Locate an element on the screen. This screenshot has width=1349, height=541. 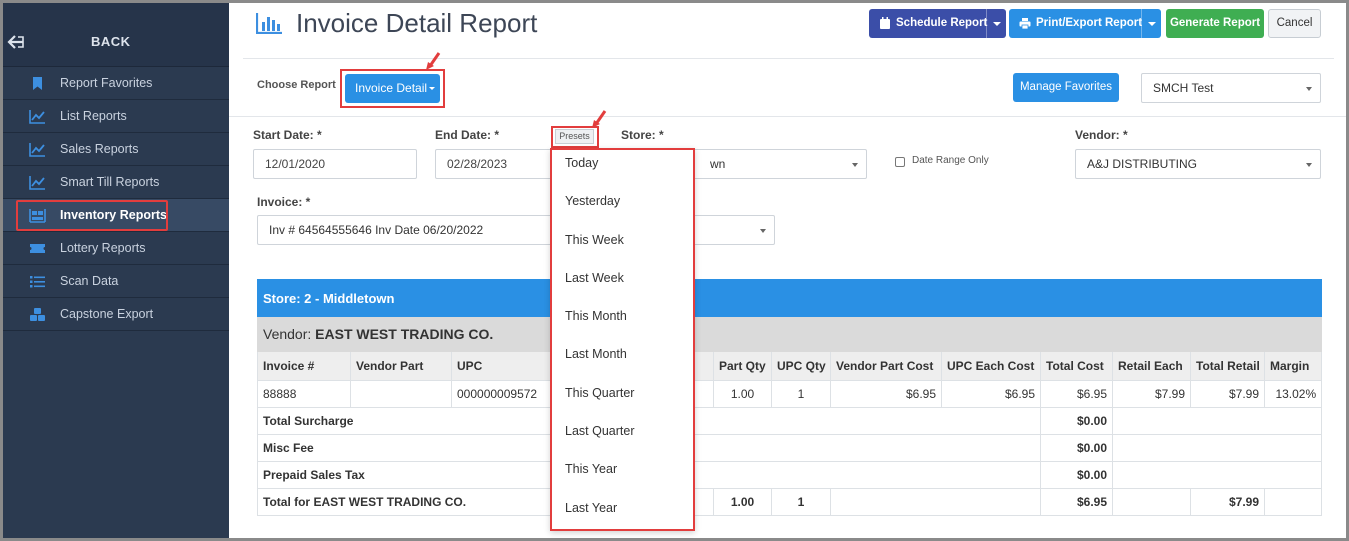
column-header: UPC Each Cost is located at coordinates (991, 366).